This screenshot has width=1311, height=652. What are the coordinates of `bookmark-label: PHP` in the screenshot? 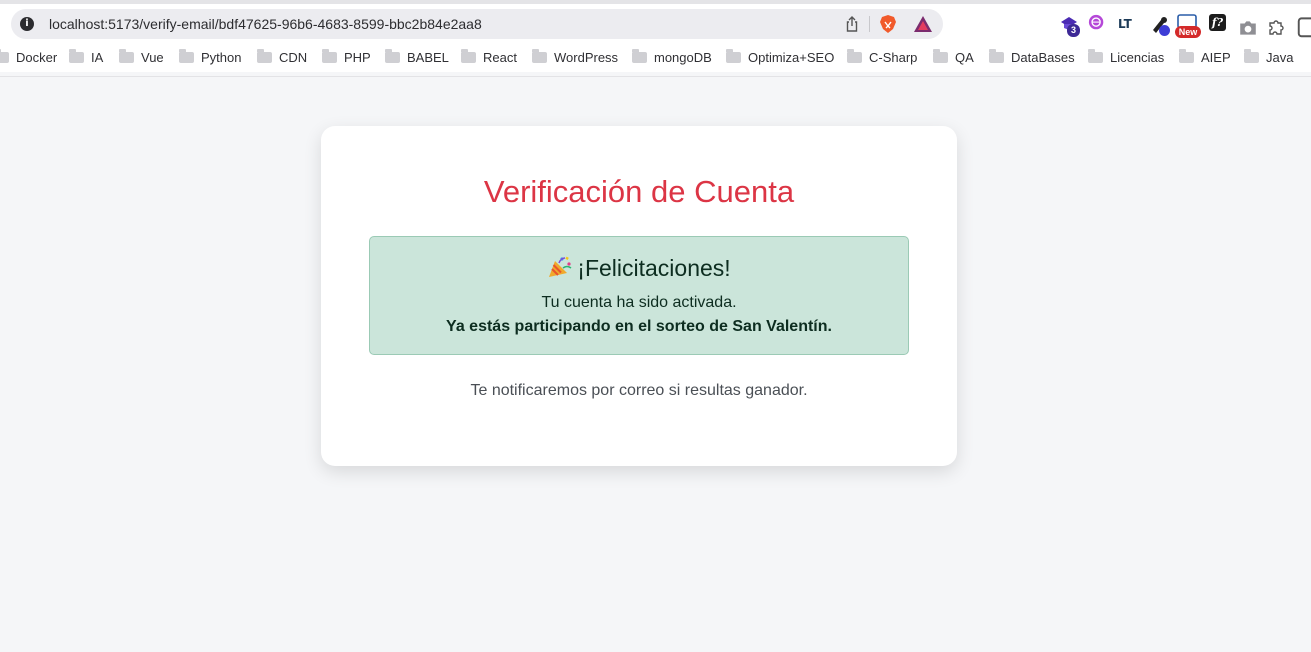 It's located at (357, 57).